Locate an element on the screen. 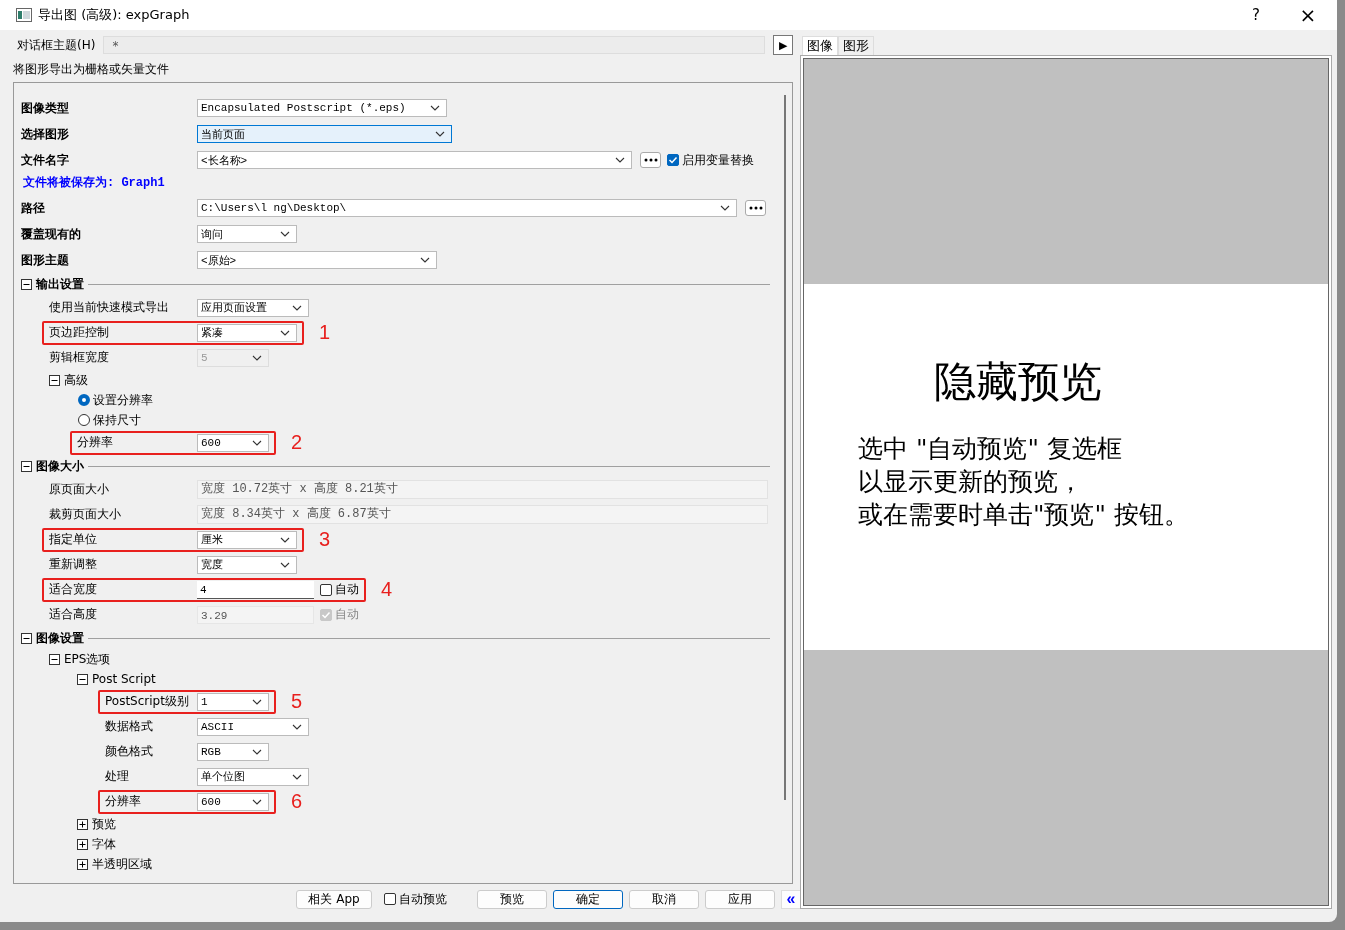 Image resolution: width=1345 pixels, height=930 pixels. radio-label: 保持尺寸 is located at coordinates (117, 420).